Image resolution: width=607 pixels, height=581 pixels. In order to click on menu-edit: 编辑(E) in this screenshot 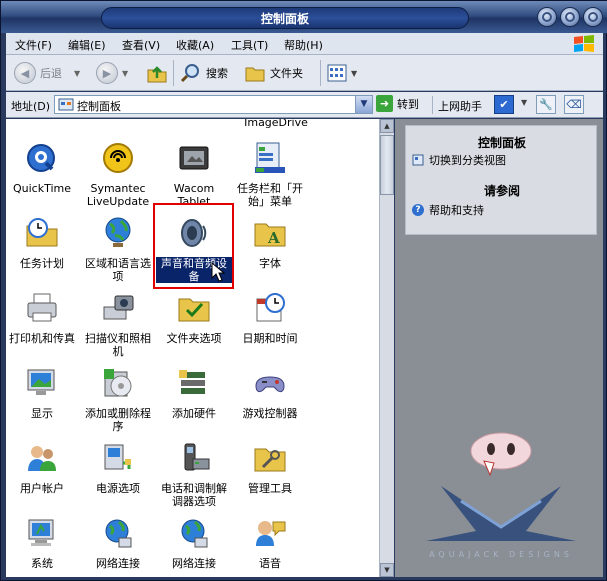, I will do `click(87, 45)`.